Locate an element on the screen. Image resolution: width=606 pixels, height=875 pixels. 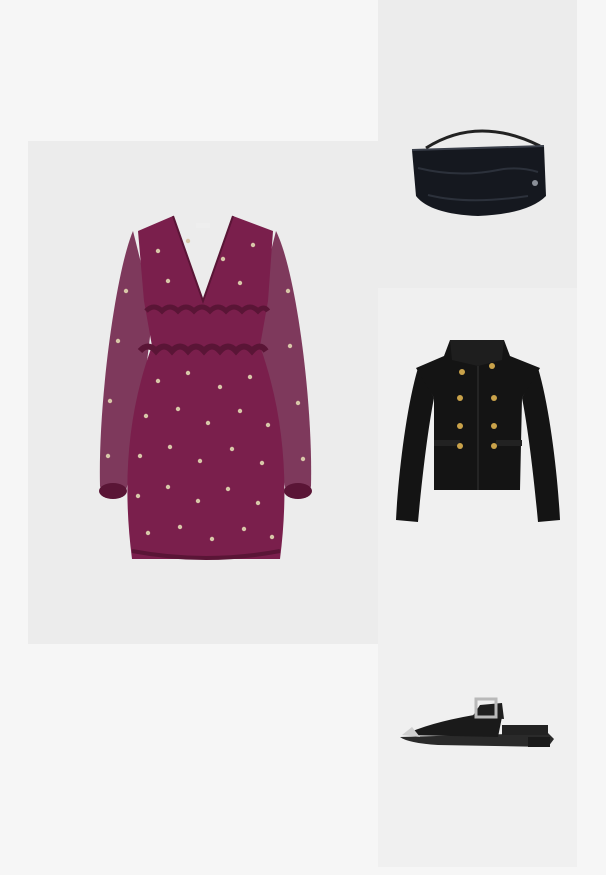
product-tile-jacket is located at coordinates (477, 432).